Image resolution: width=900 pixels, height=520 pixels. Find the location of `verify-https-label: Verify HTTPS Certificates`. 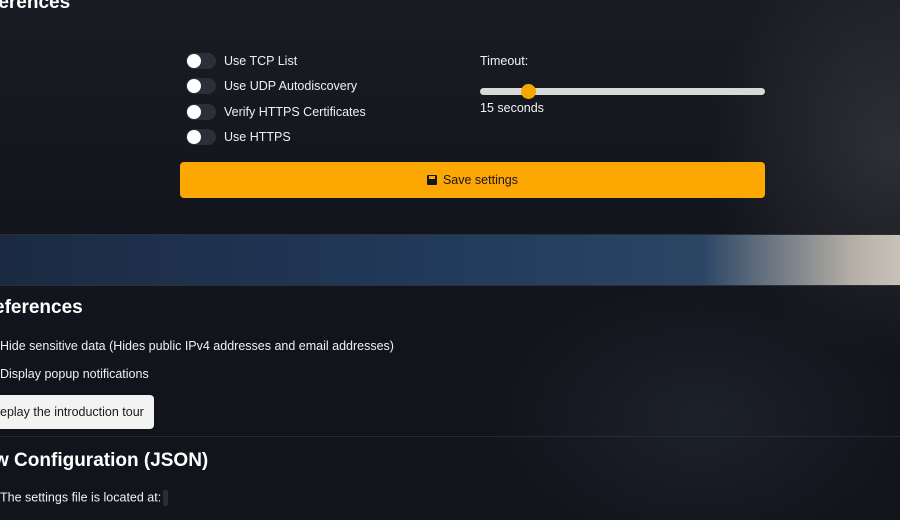

verify-https-label: Verify HTTPS Certificates is located at coordinates (295, 112).